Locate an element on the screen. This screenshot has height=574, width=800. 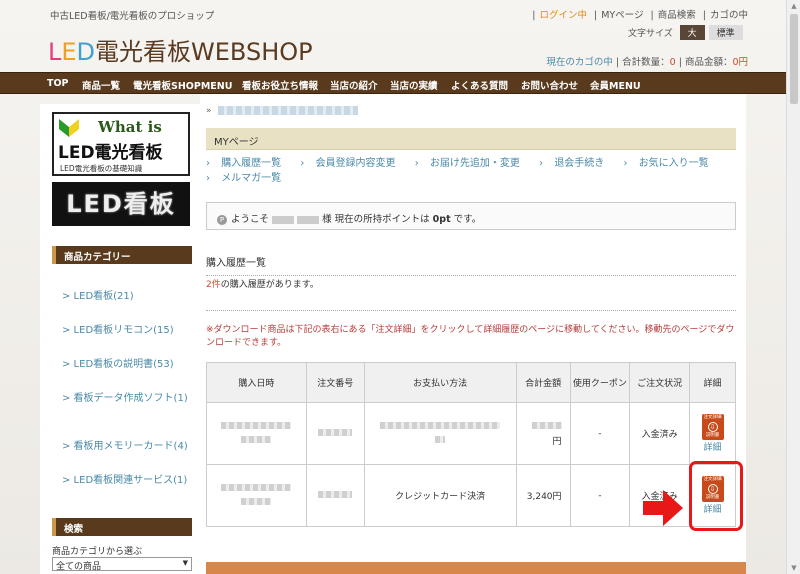
search-category-label: 商品カテゴリから選ぶ is located at coordinates (97, 552).